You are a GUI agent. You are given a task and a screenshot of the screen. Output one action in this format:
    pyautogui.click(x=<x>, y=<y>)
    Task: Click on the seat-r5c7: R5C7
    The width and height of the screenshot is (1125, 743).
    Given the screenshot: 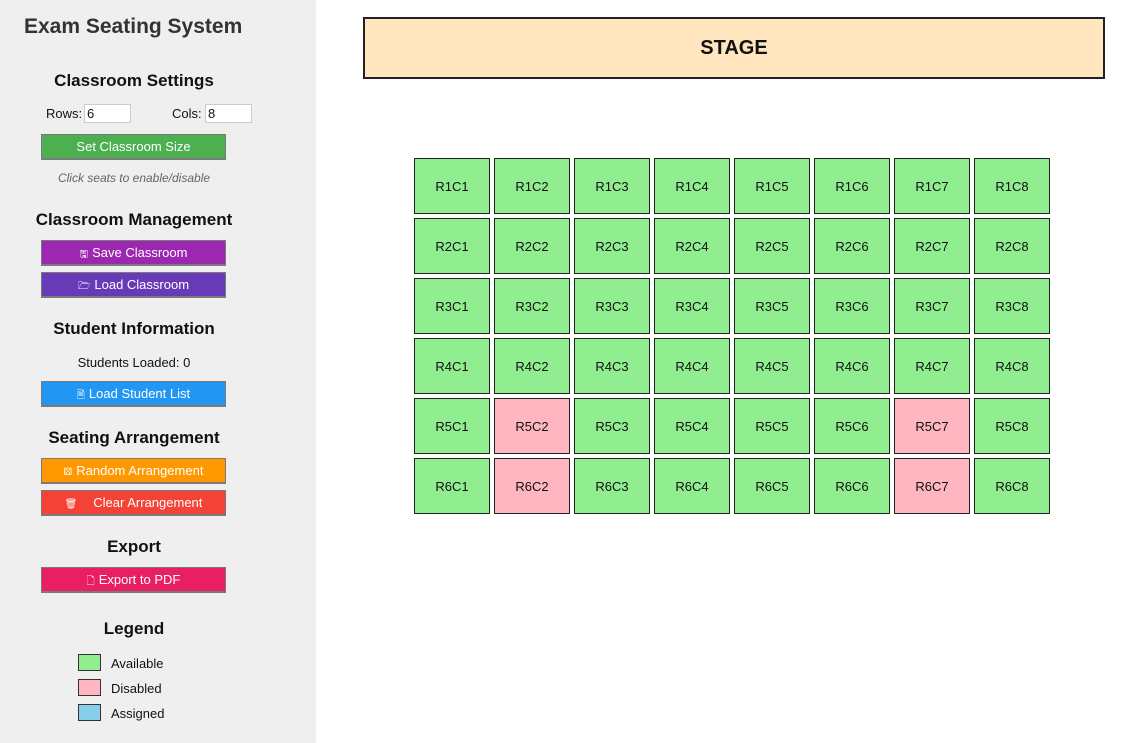 What is the action you would take?
    pyautogui.click(x=932, y=426)
    